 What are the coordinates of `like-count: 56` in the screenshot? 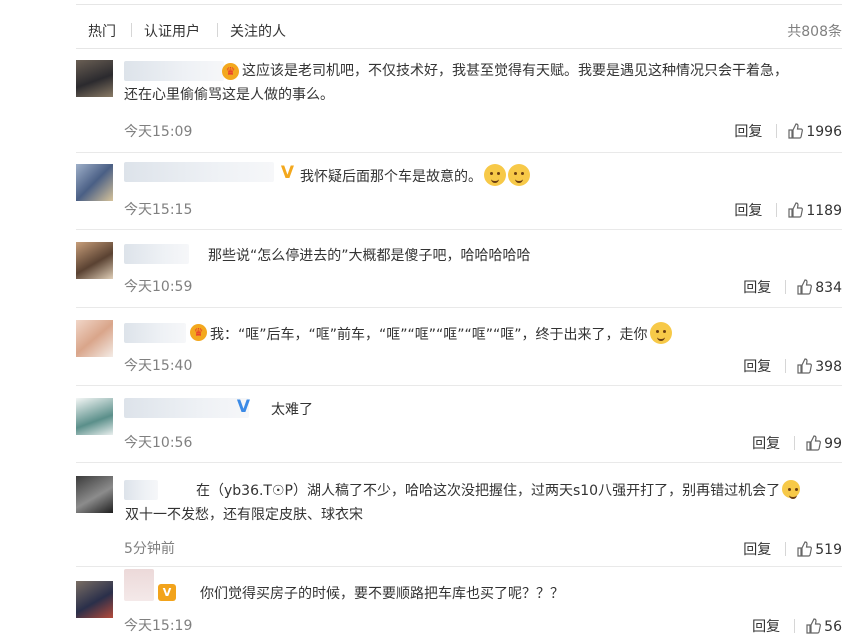 It's located at (833, 627).